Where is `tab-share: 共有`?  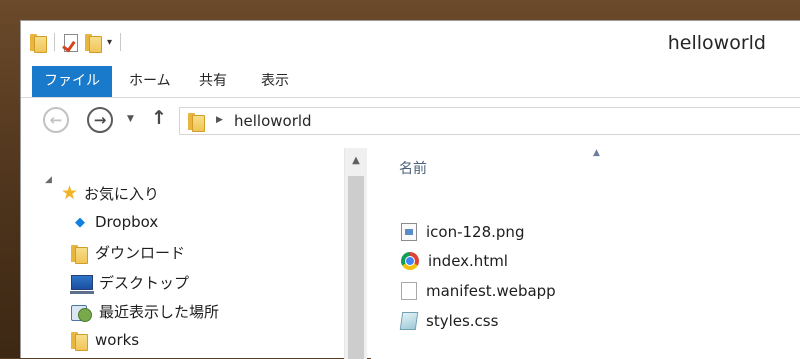 tab-share: 共有 is located at coordinates (213, 81).